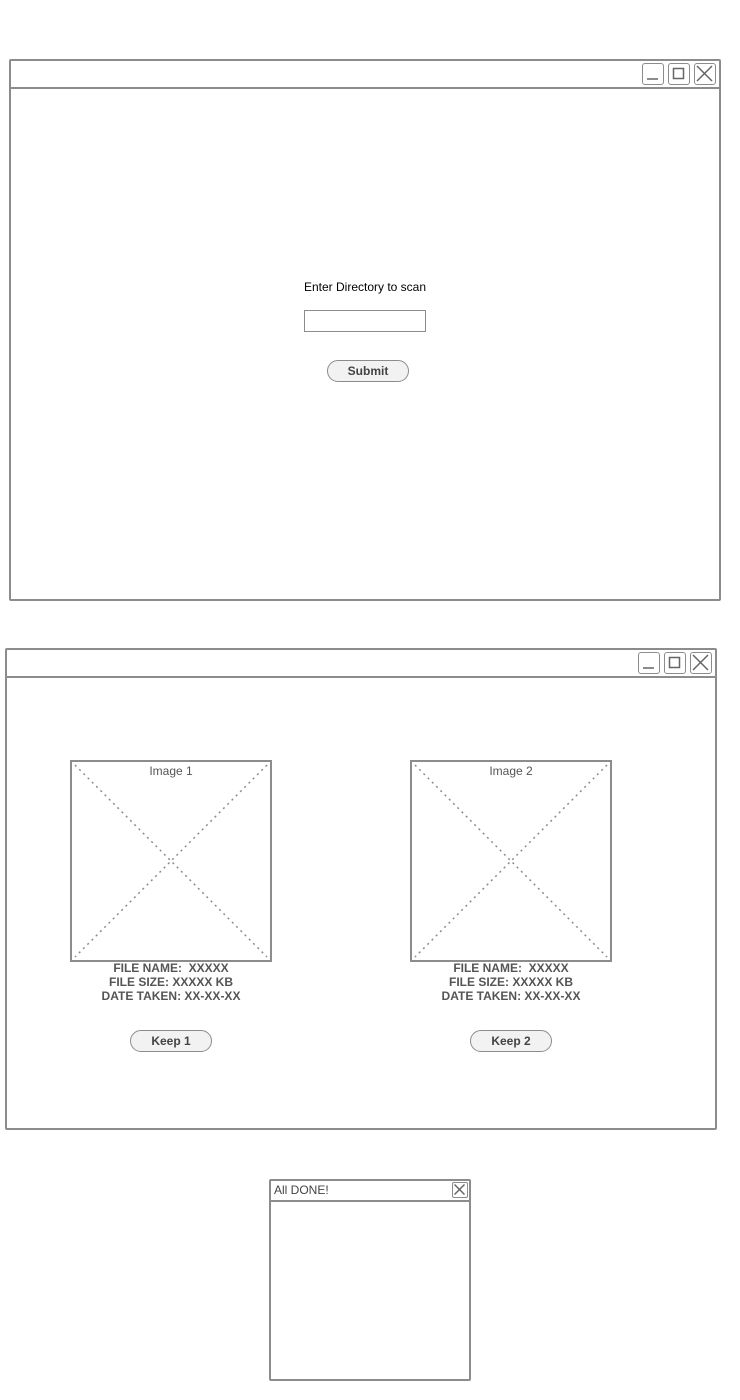  I want to click on done-dialog-titlebar: All DONE!, so click(370, 1191).